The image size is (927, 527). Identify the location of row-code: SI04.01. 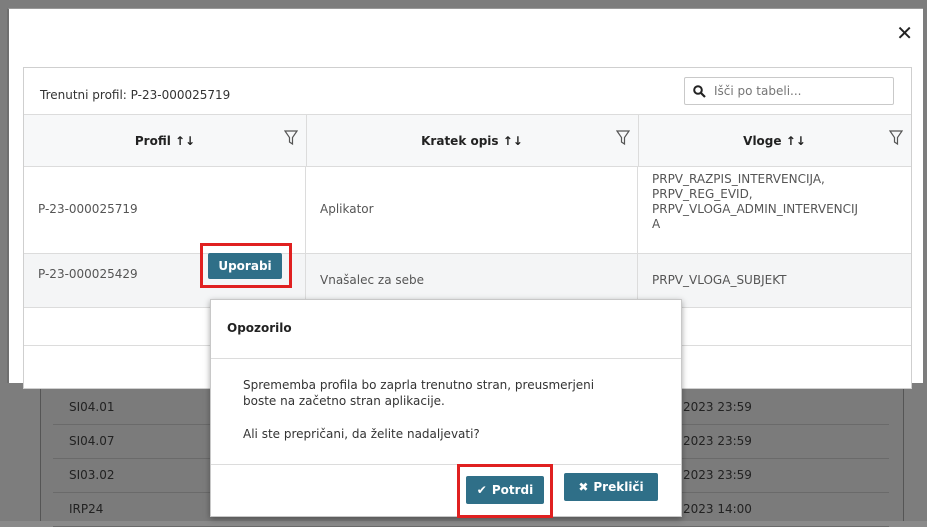
(92, 407).